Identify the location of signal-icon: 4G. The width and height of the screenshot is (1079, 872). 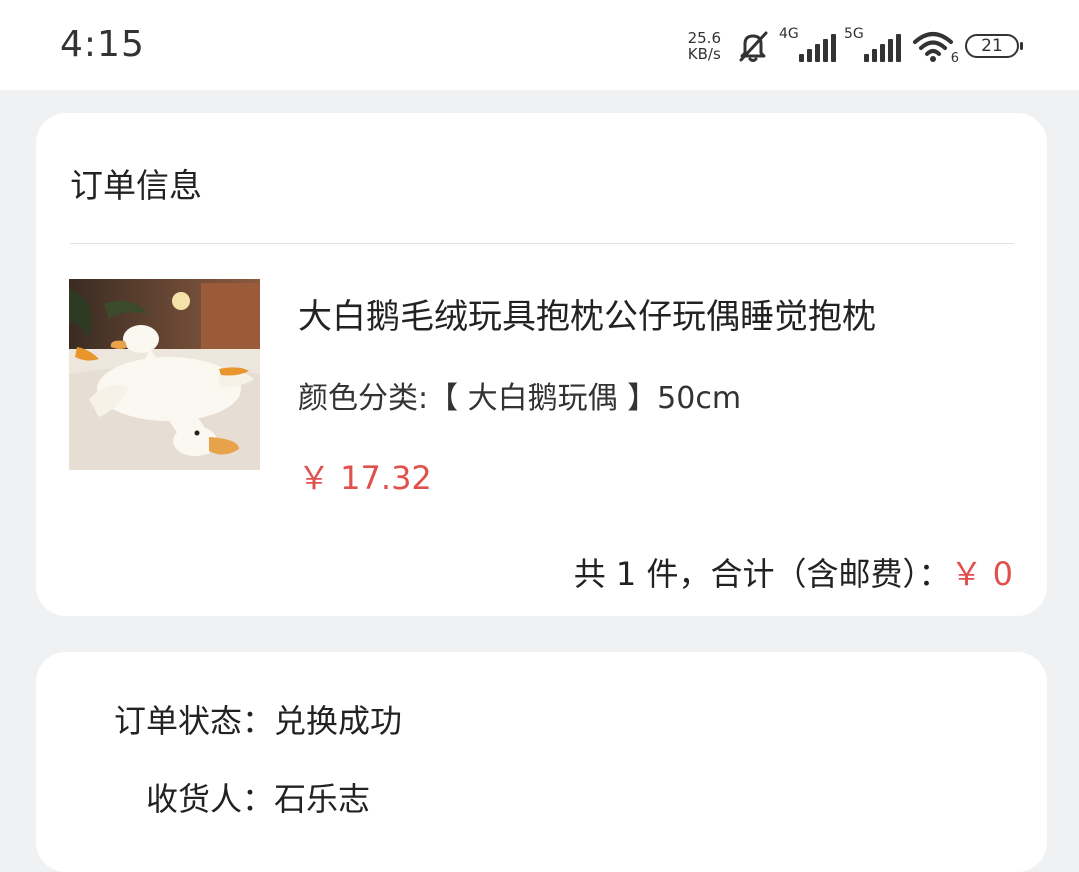
(807, 44).